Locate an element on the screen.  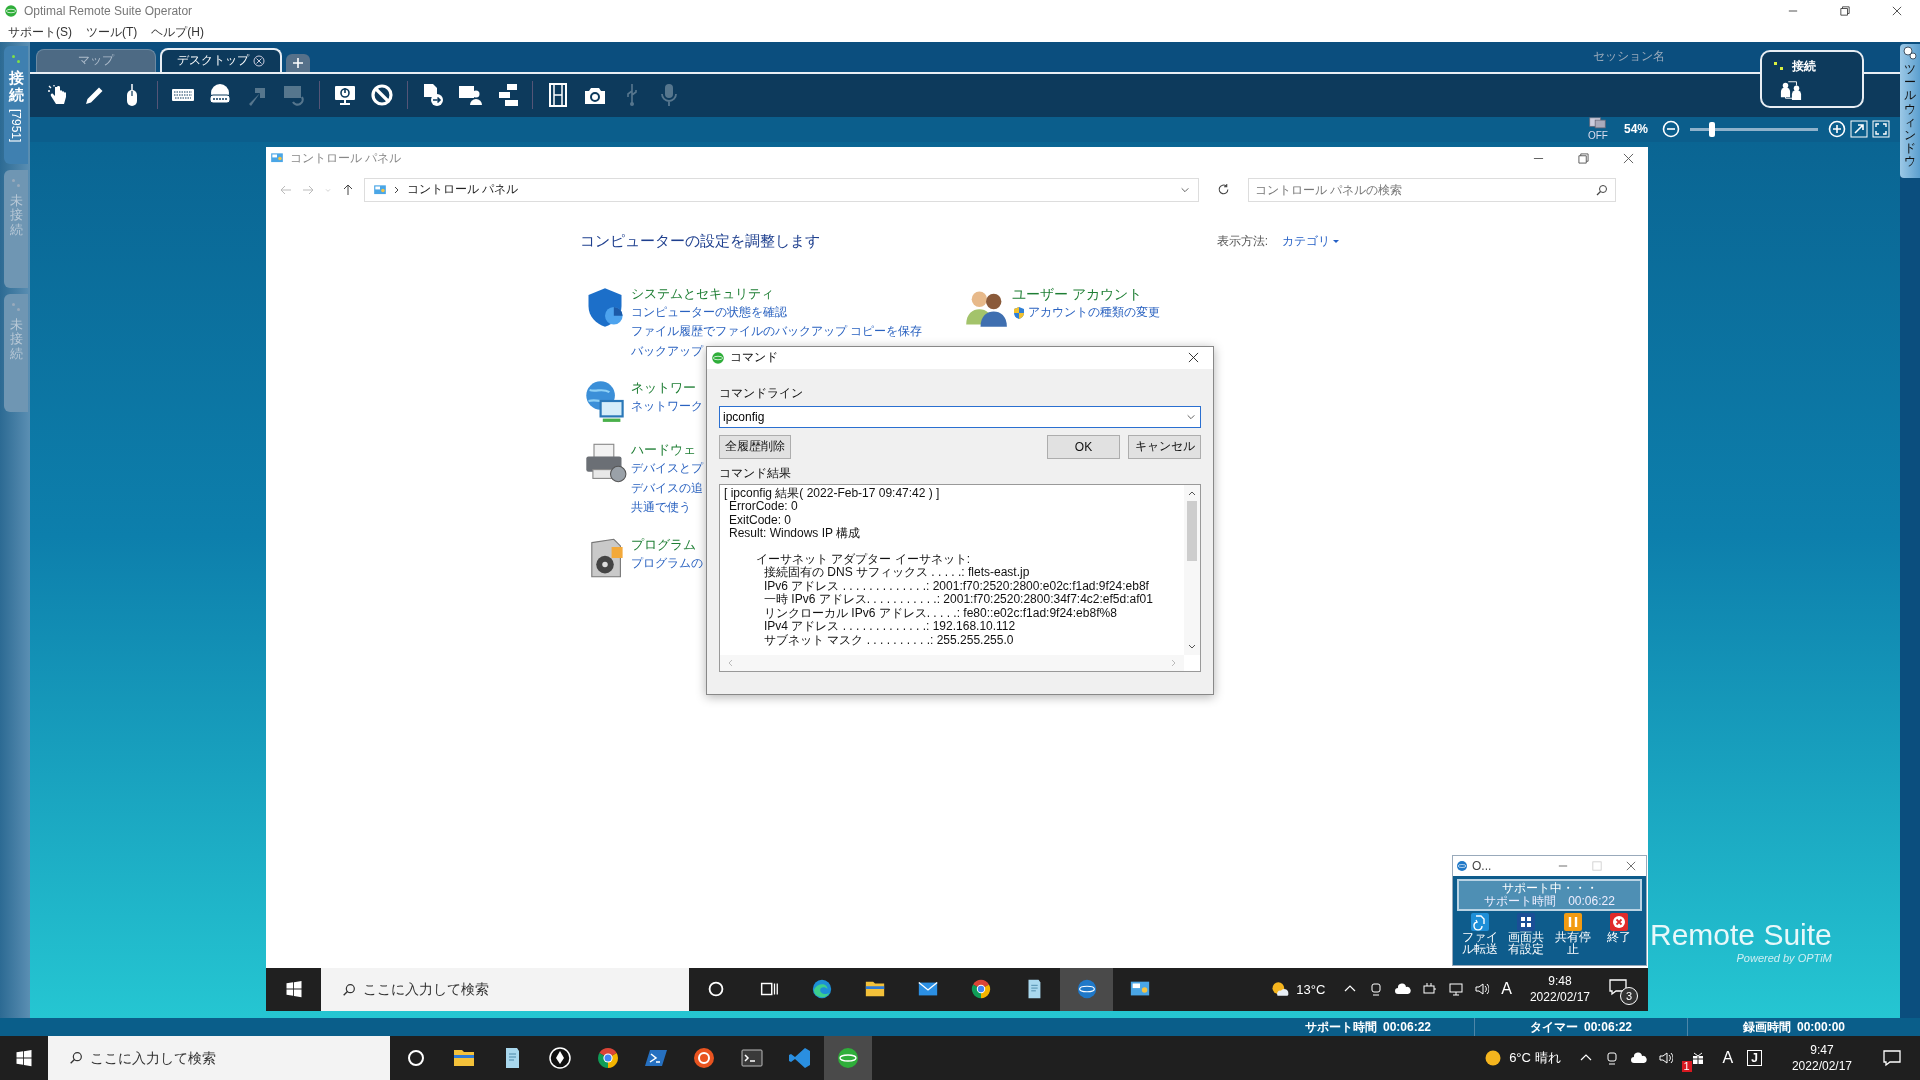
refresh-icon is located at coordinates (1223, 190).